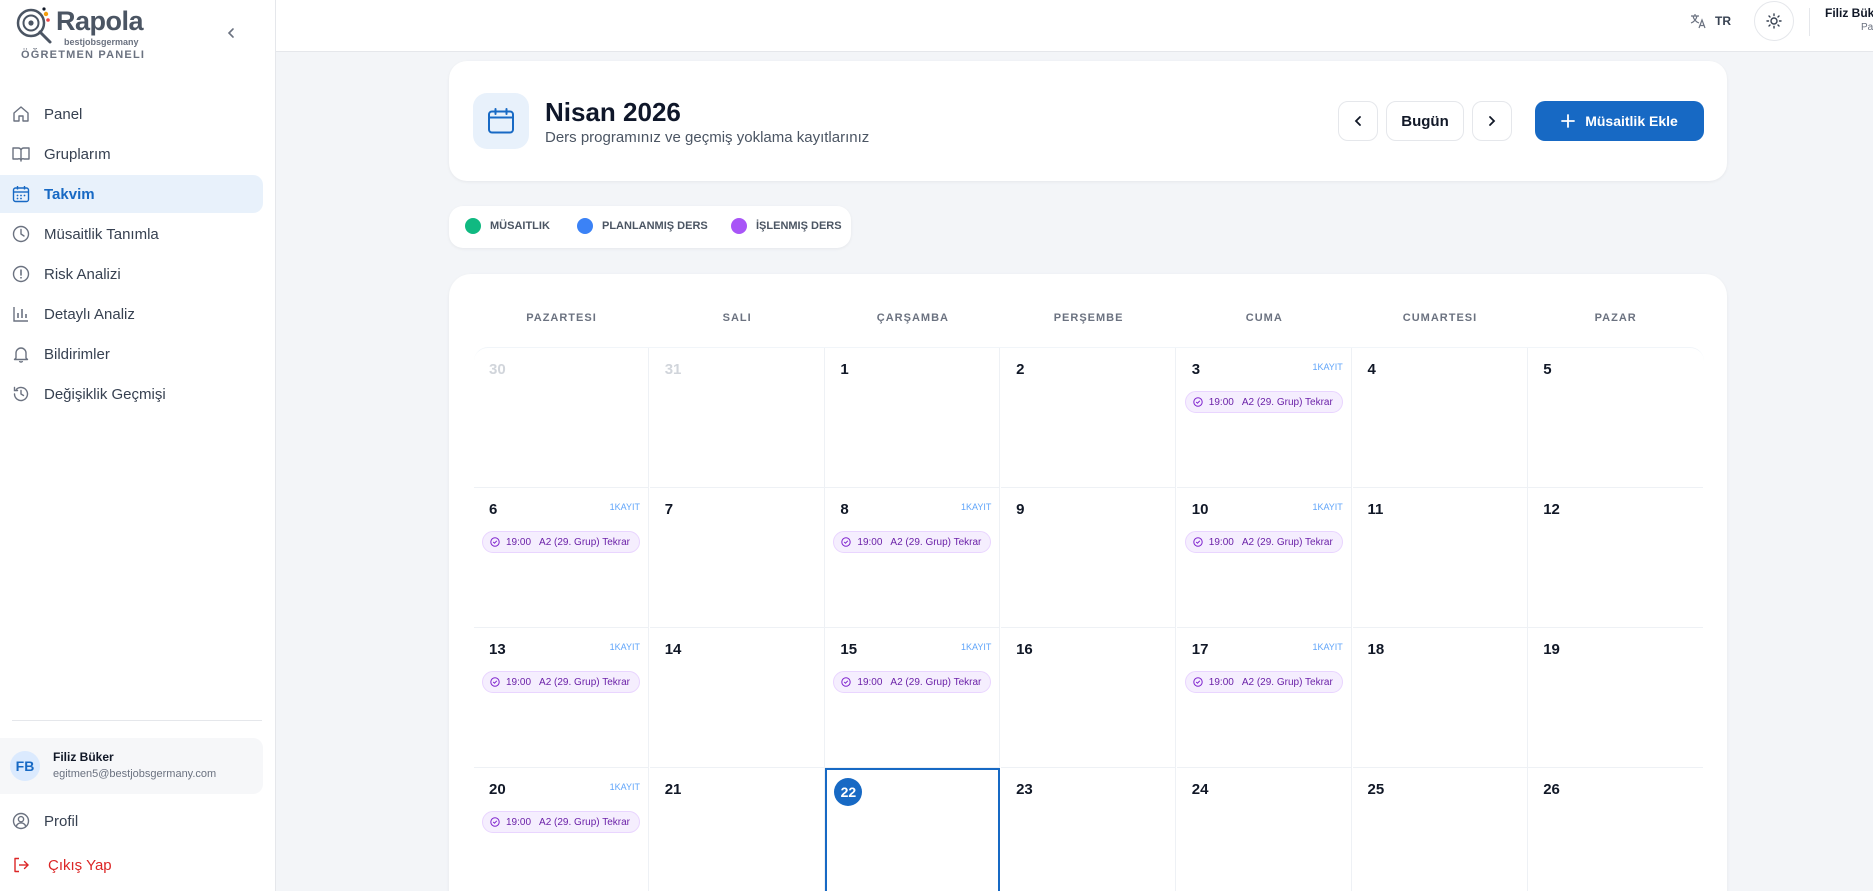  I want to click on next-month-button, so click(1492, 121).